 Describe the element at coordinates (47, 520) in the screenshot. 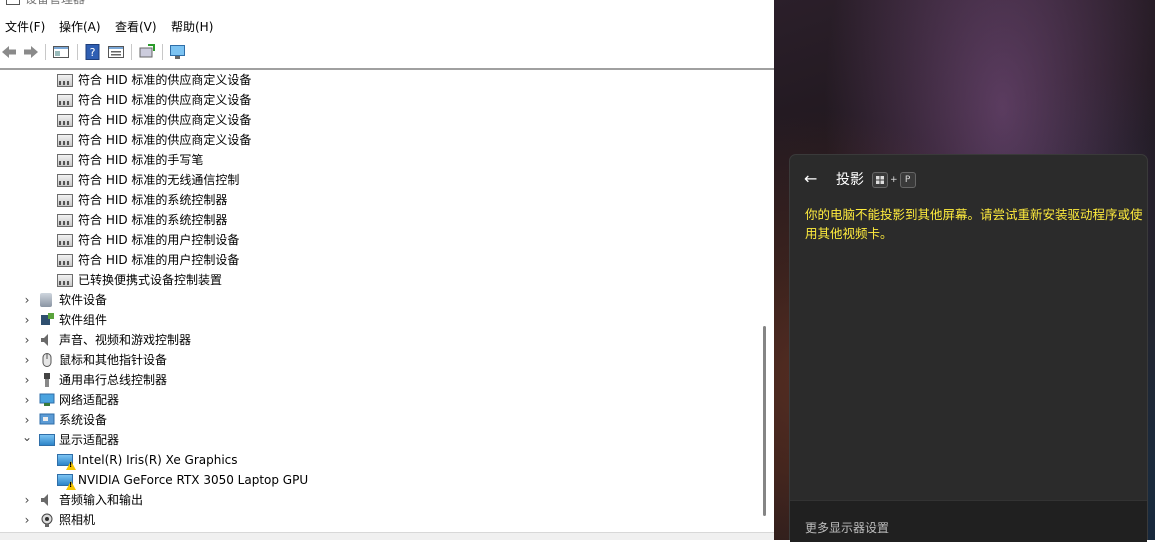

I see `camera-icon` at that location.